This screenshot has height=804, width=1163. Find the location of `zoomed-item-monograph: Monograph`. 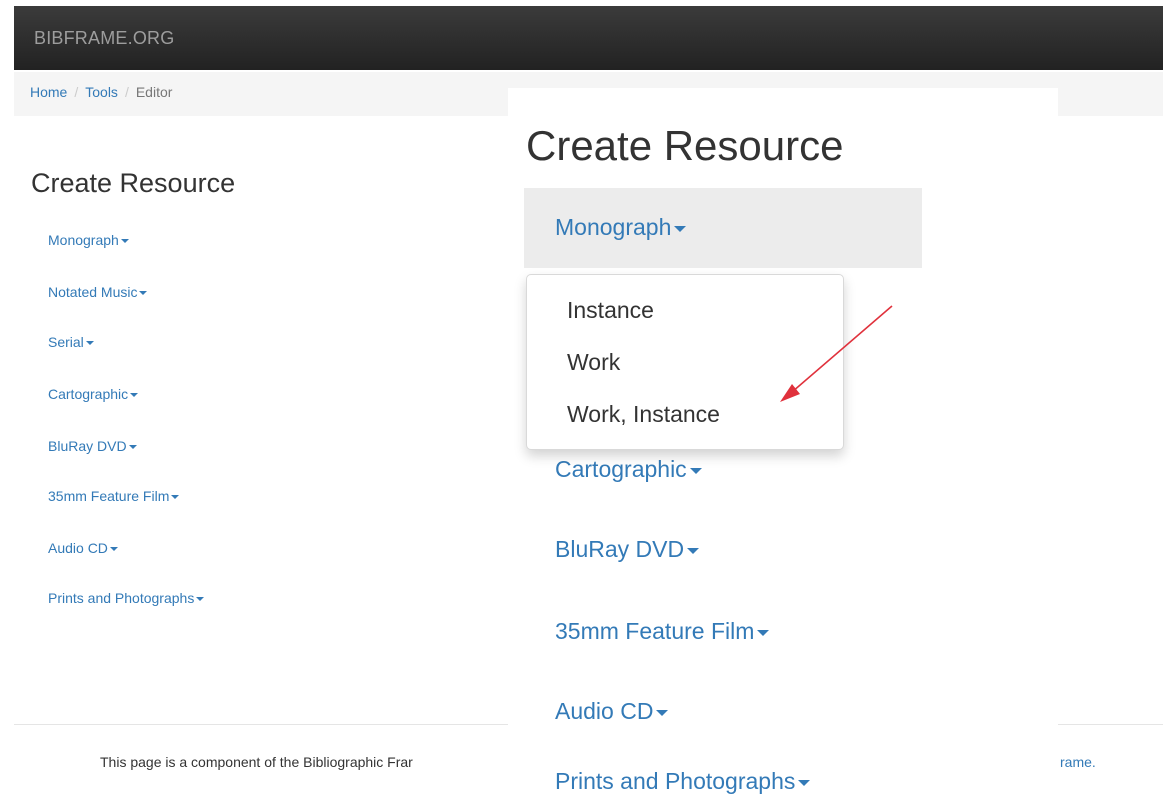

zoomed-item-monograph: Monograph is located at coordinates (621, 227).